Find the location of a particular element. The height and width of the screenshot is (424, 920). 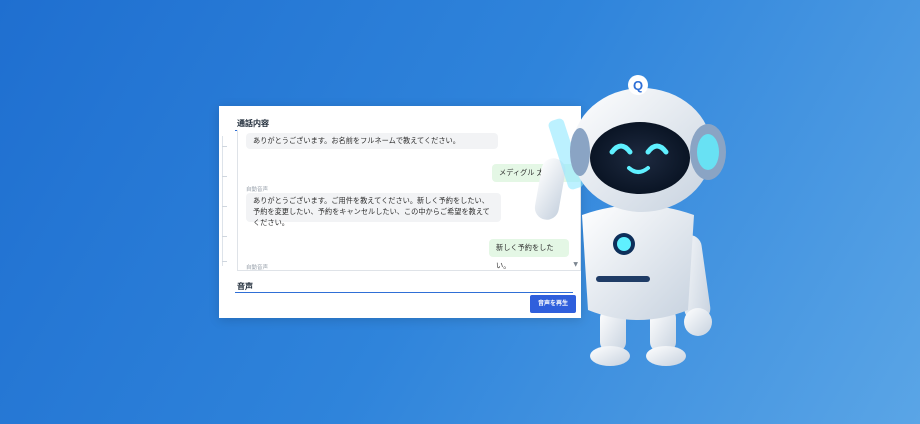

bot-message-3-label: 自動音声 is located at coordinates (257, 268).